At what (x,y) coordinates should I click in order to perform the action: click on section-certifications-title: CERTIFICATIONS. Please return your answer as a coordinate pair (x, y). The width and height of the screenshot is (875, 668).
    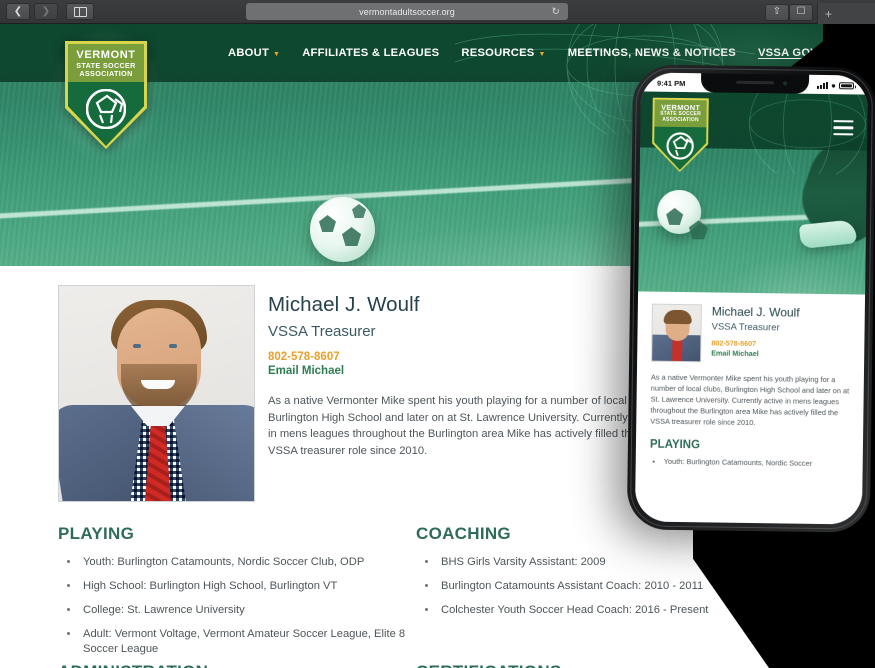
    Looking at the image, I should click on (581, 665).